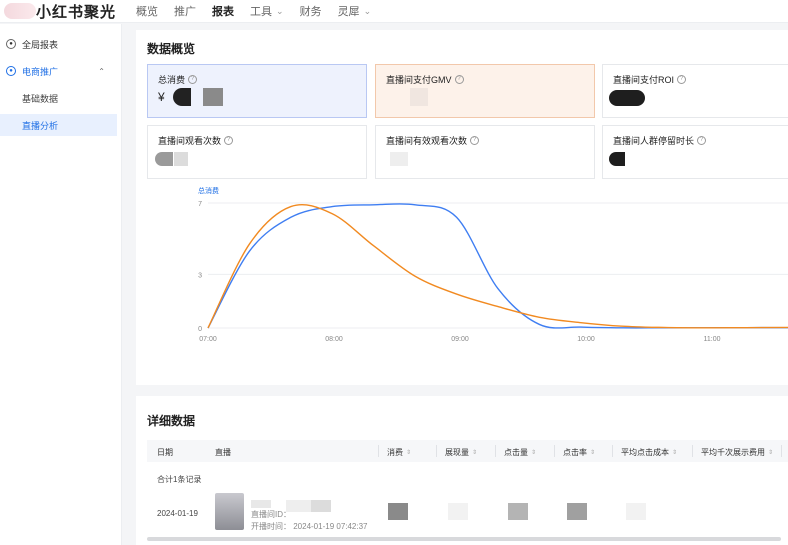 The height and width of the screenshot is (545, 788). Describe the element at coordinates (395, 452) in the screenshot. I see `column-label: 消费` at that location.